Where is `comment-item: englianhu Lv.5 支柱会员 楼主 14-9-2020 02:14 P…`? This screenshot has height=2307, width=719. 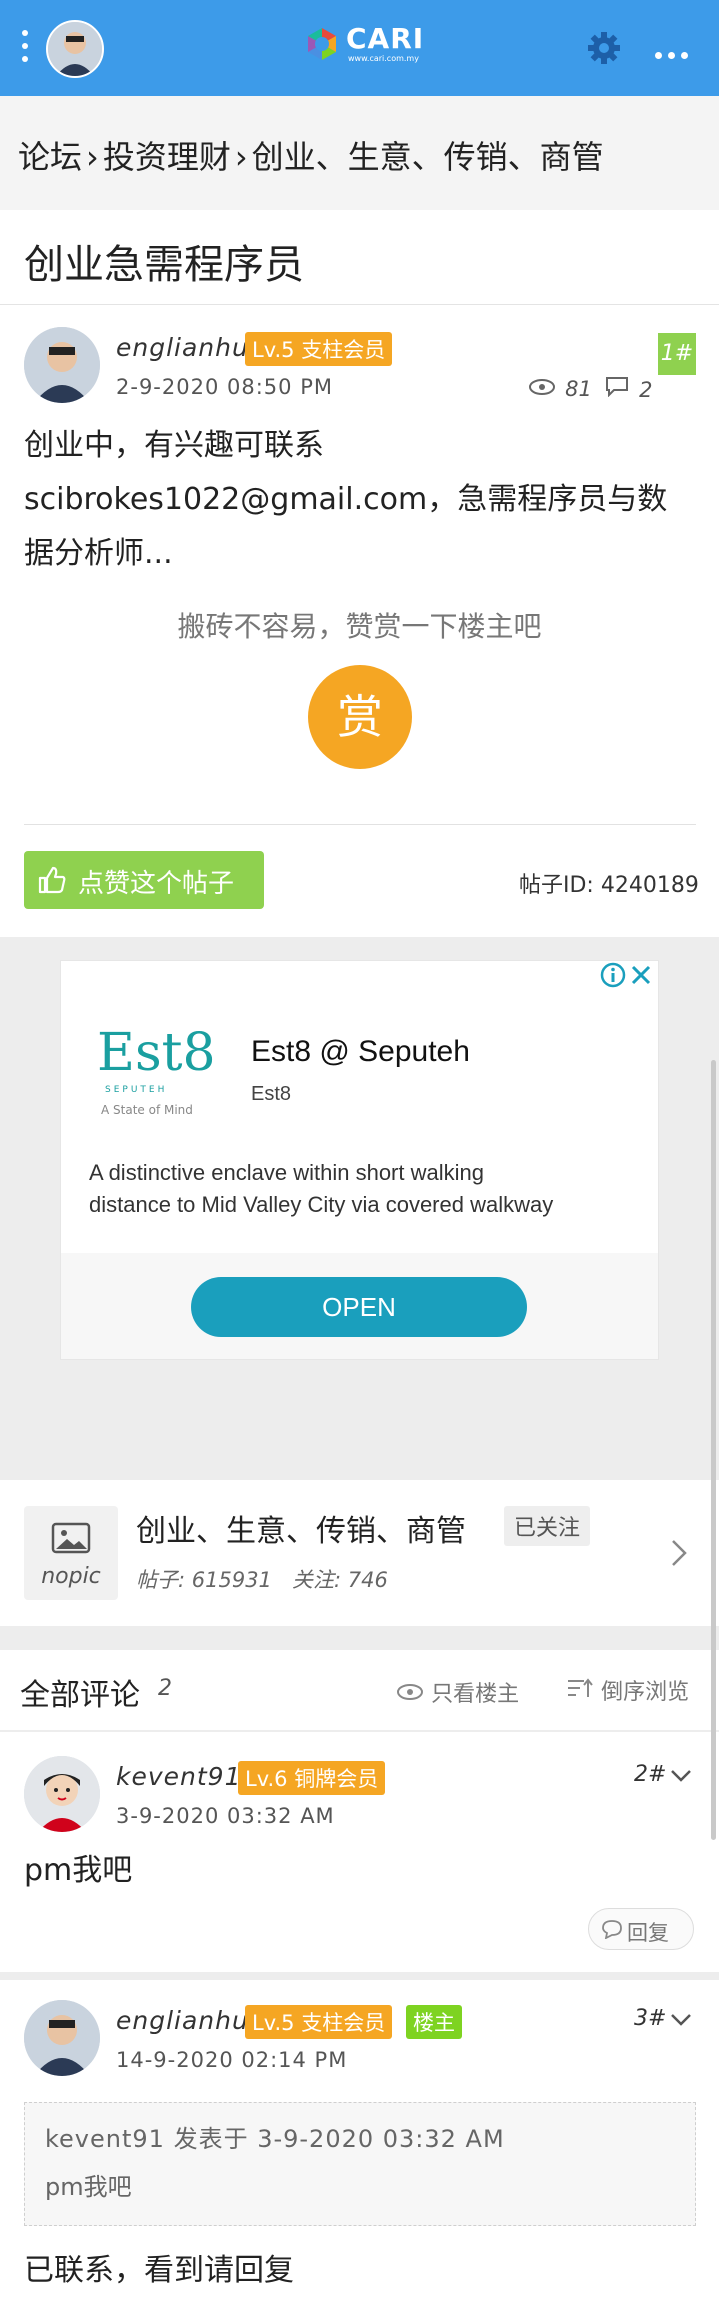 comment-item: englianhu Lv.5 支柱会员 楼主 14-9-2020 02:14 P… is located at coordinates (359, 2143).